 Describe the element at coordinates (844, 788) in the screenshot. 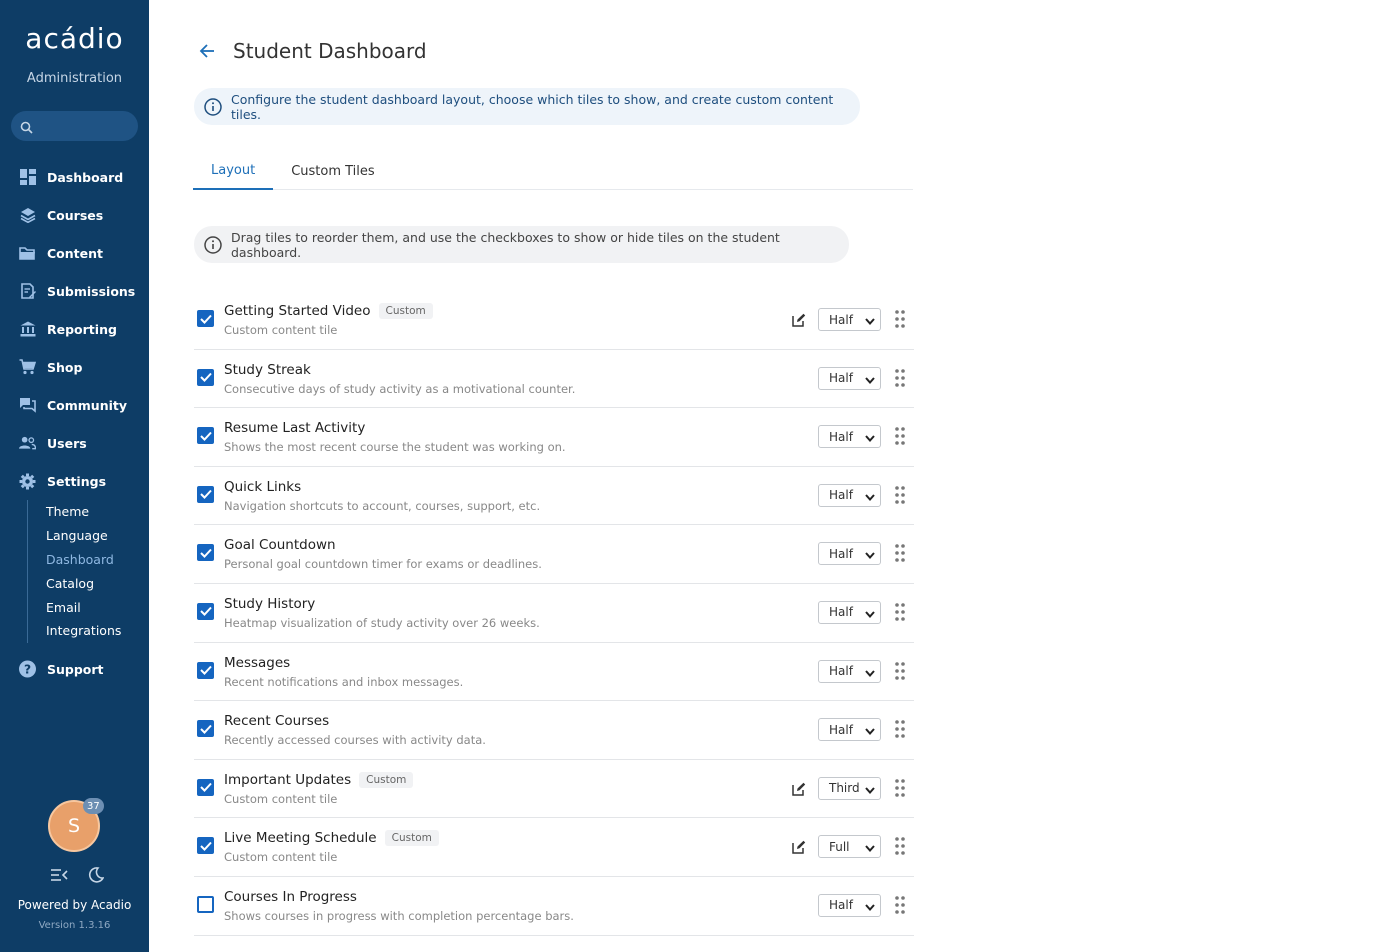

I see `tile-size-value: Third` at that location.